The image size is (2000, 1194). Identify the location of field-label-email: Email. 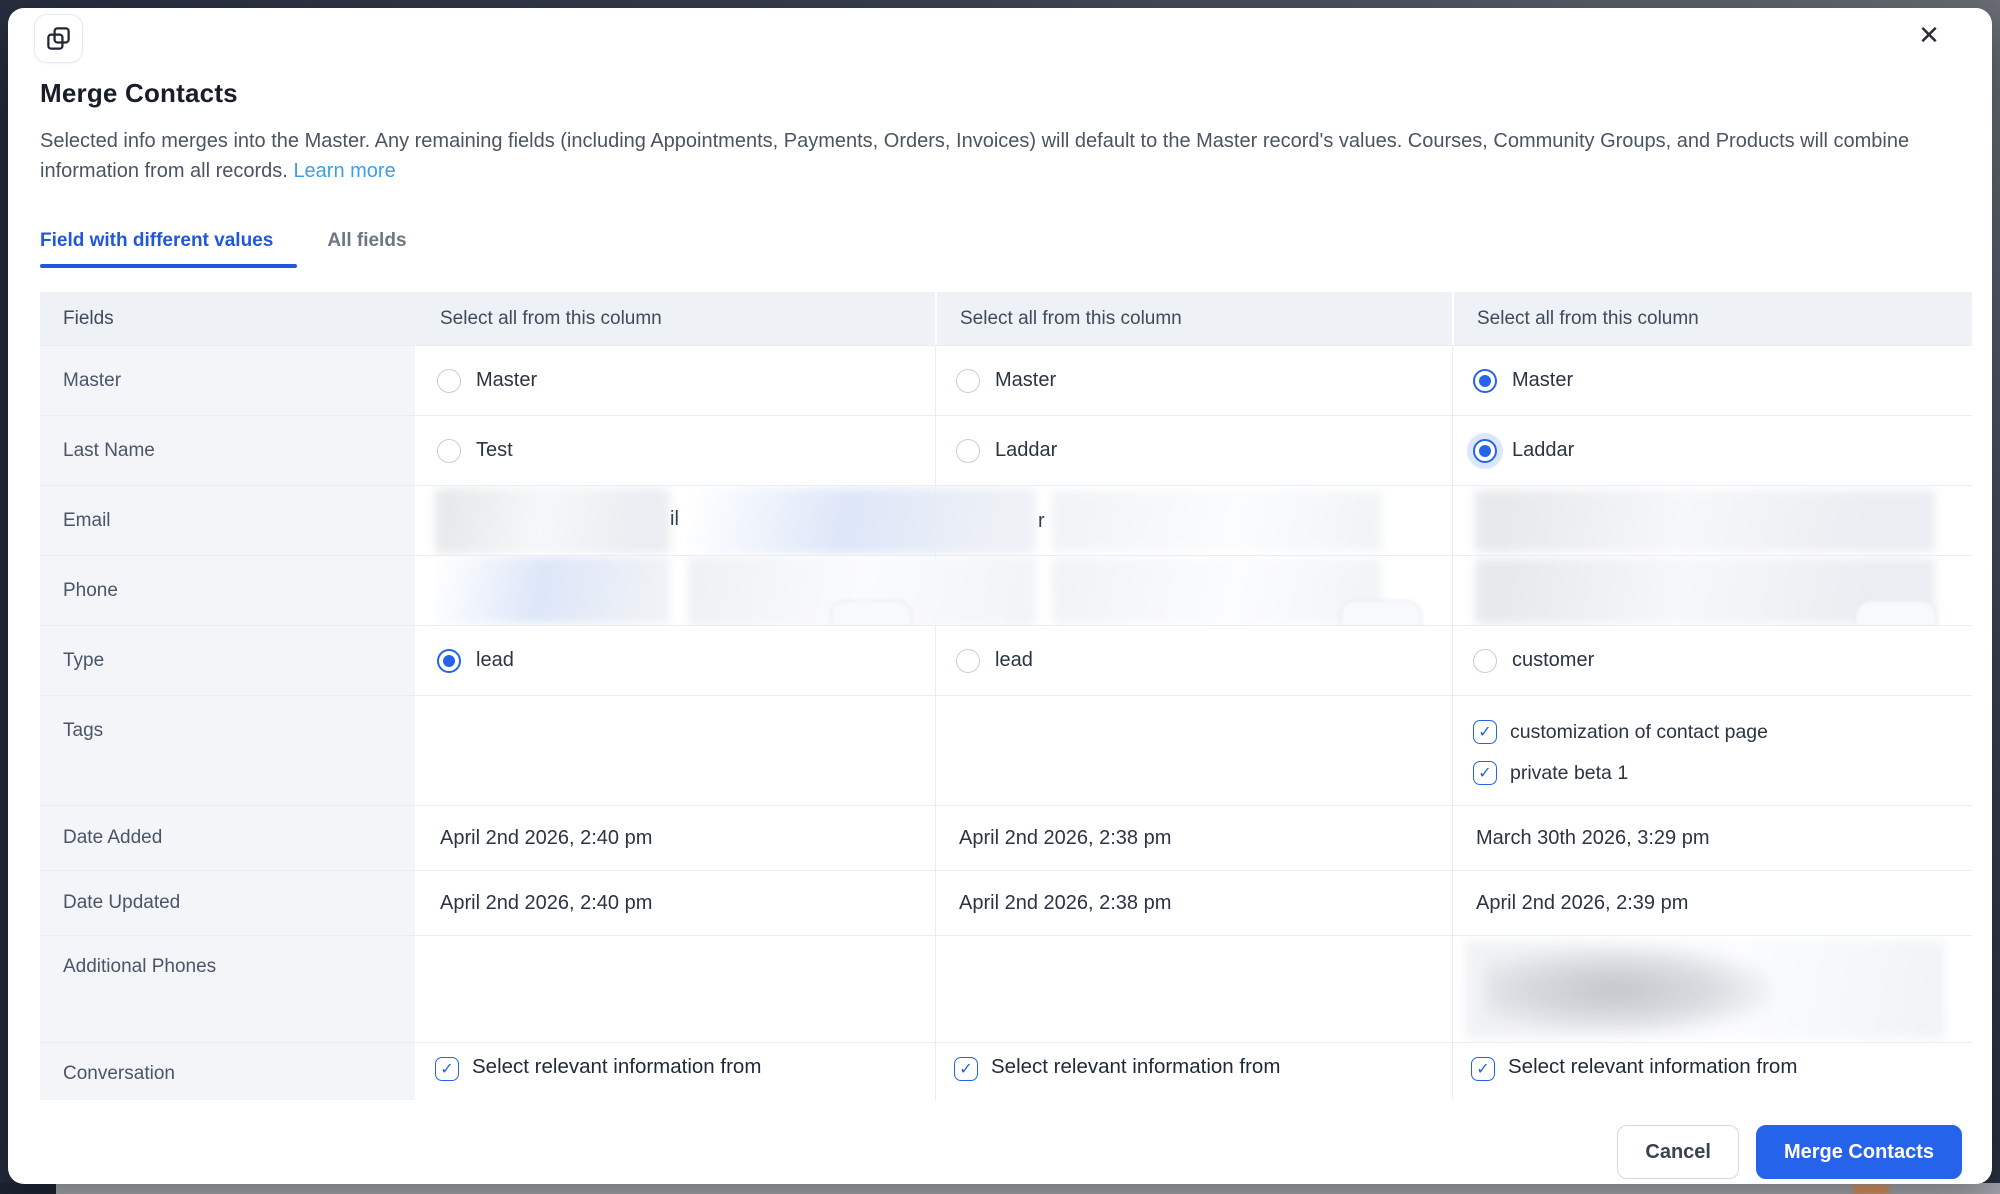
(228, 520).